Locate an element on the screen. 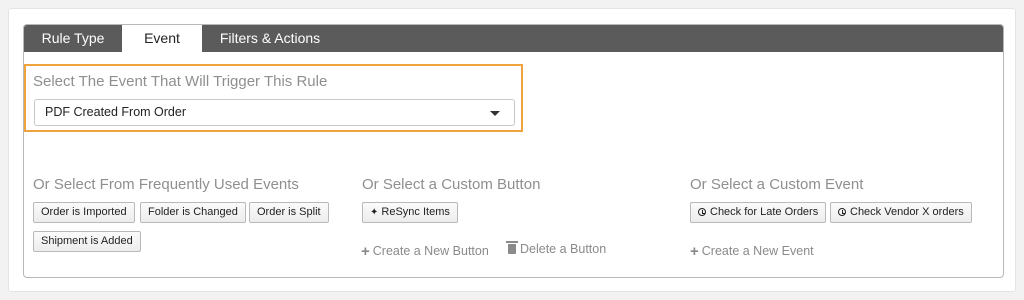 Image resolution: width=1024 pixels, height=300 pixels. folder-changed-button: Folder is Changed is located at coordinates (193, 212).